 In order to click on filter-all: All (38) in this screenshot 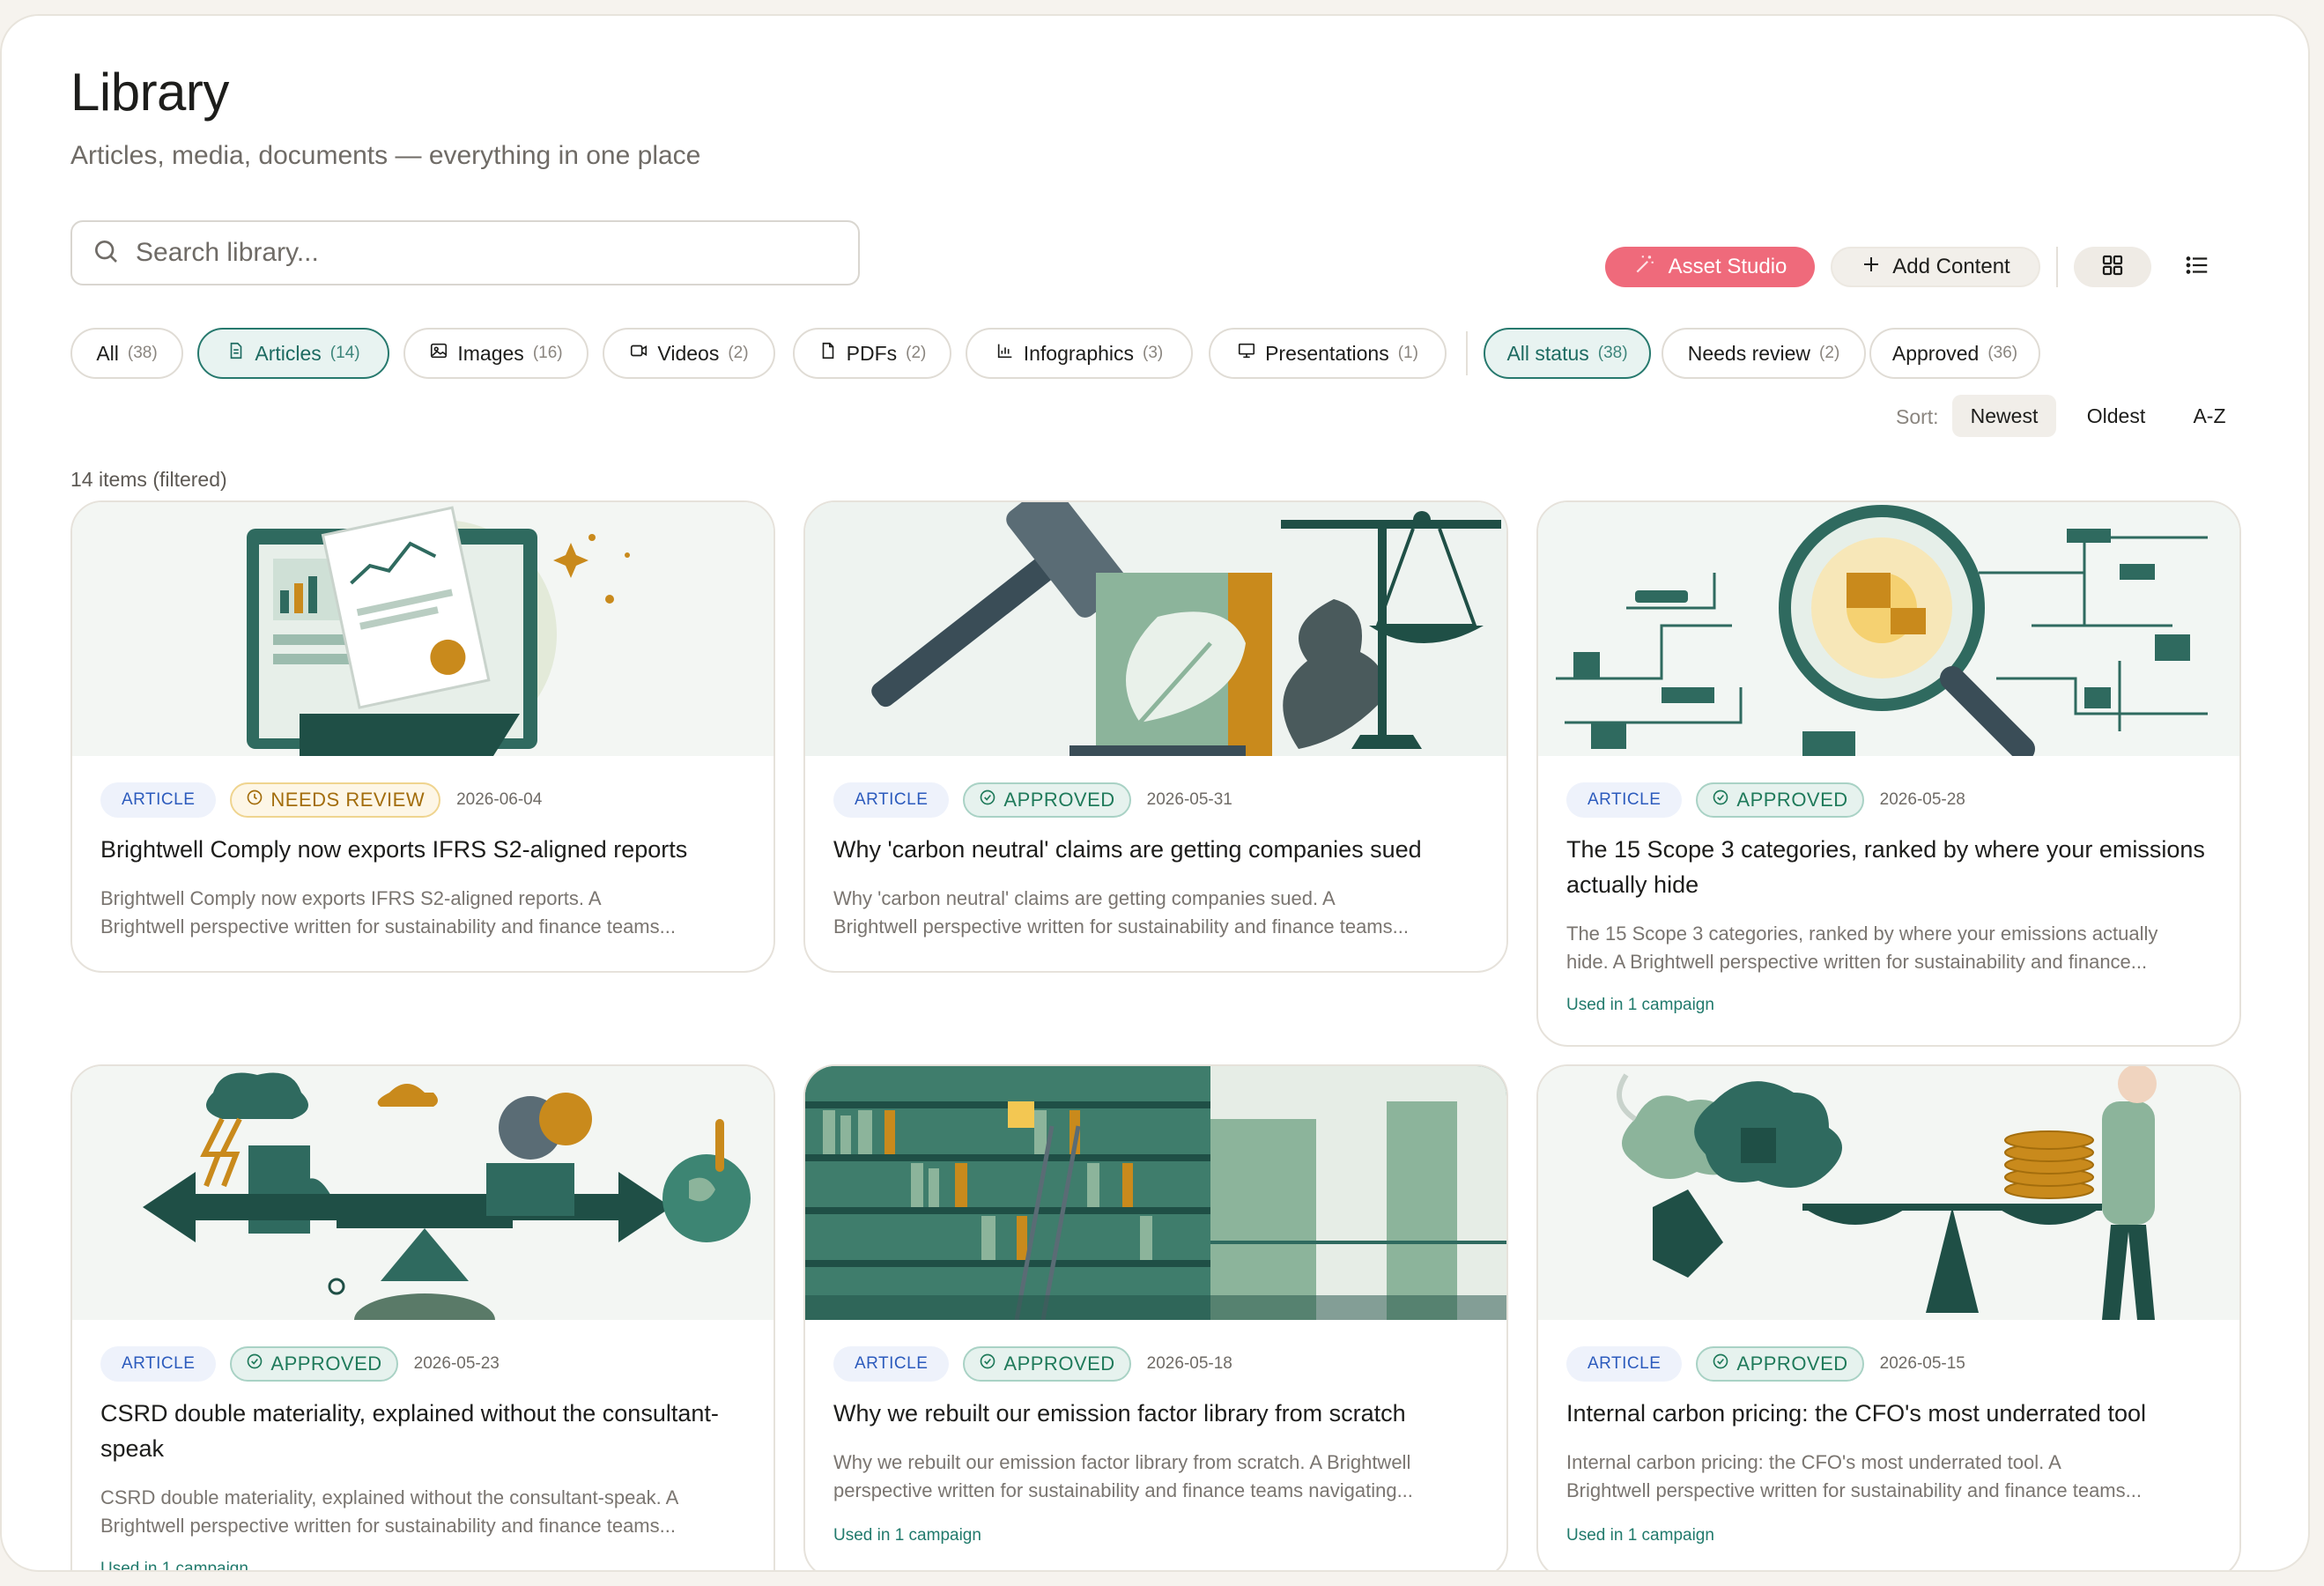, I will do `click(126, 353)`.